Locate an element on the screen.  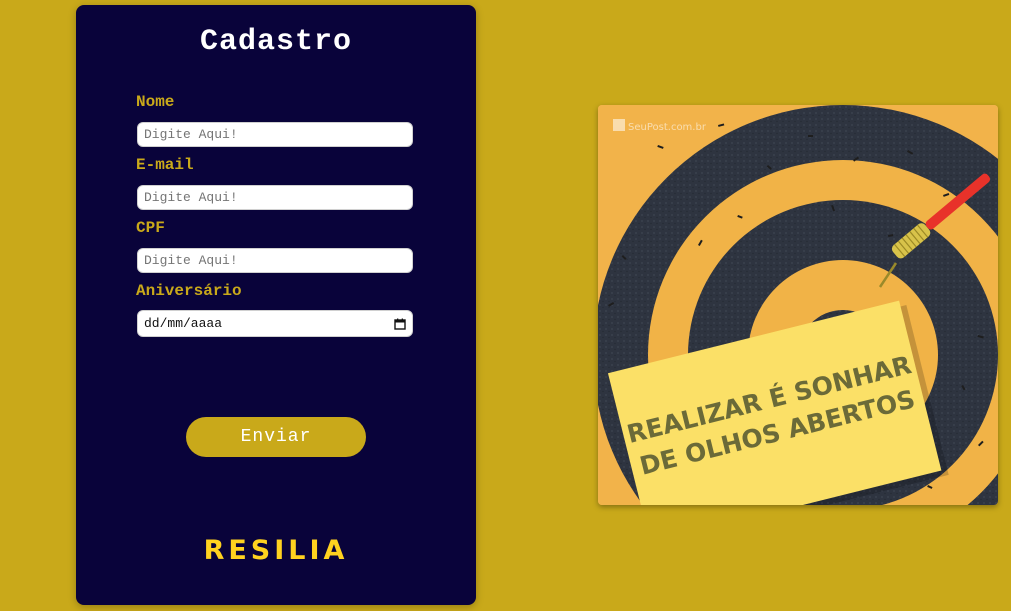
resilia-logo: RESILIA is located at coordinates (276, 550).